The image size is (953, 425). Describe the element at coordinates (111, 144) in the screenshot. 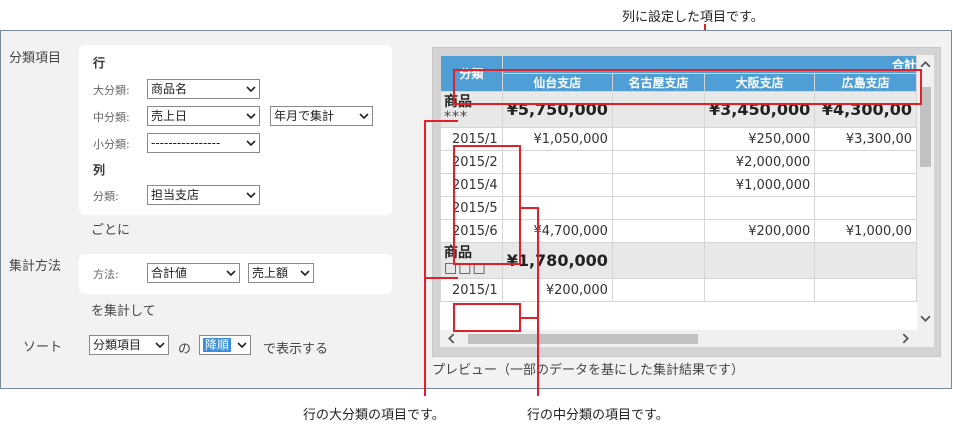

I see `minor-label: 小分類:` at that location.